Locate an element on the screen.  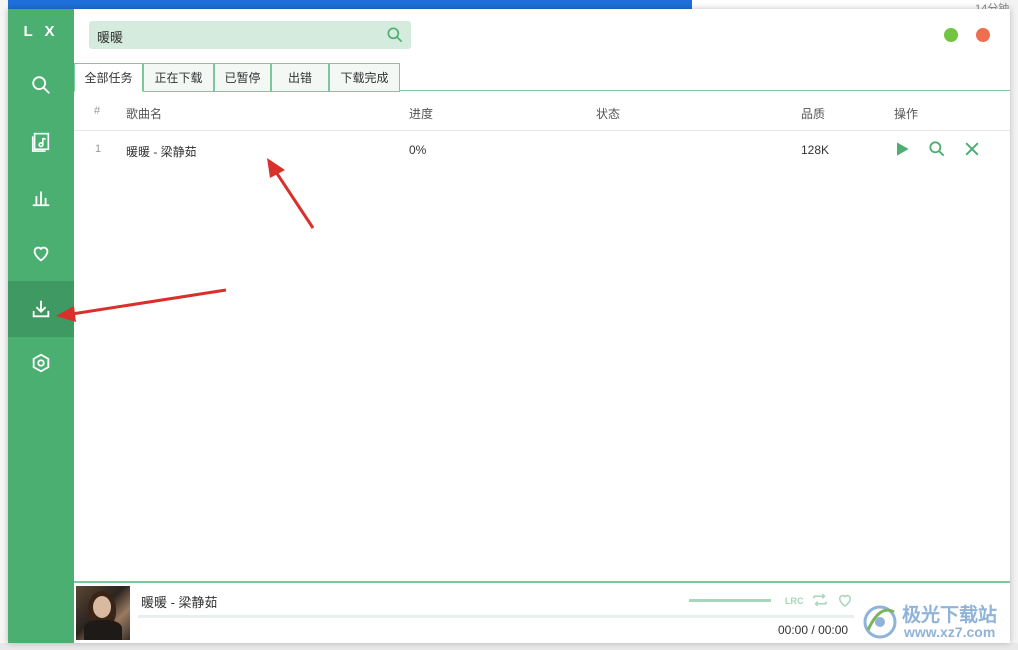
tab-label: 出错 is located at coordinates (299, 78).